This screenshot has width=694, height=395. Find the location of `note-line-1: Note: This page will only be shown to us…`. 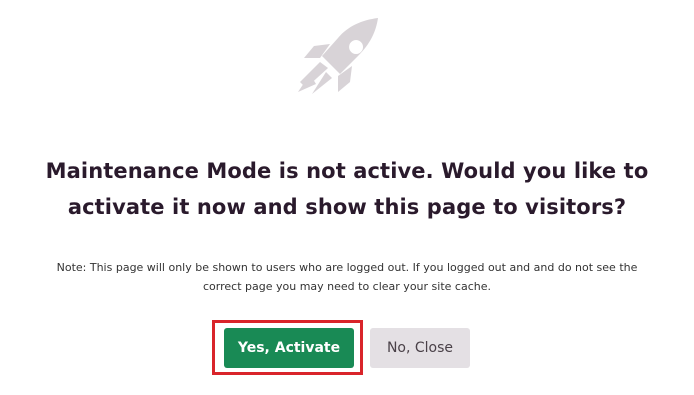

note-line-1: Note: This page will only be shown to us… is located at coordinates (347, 267).